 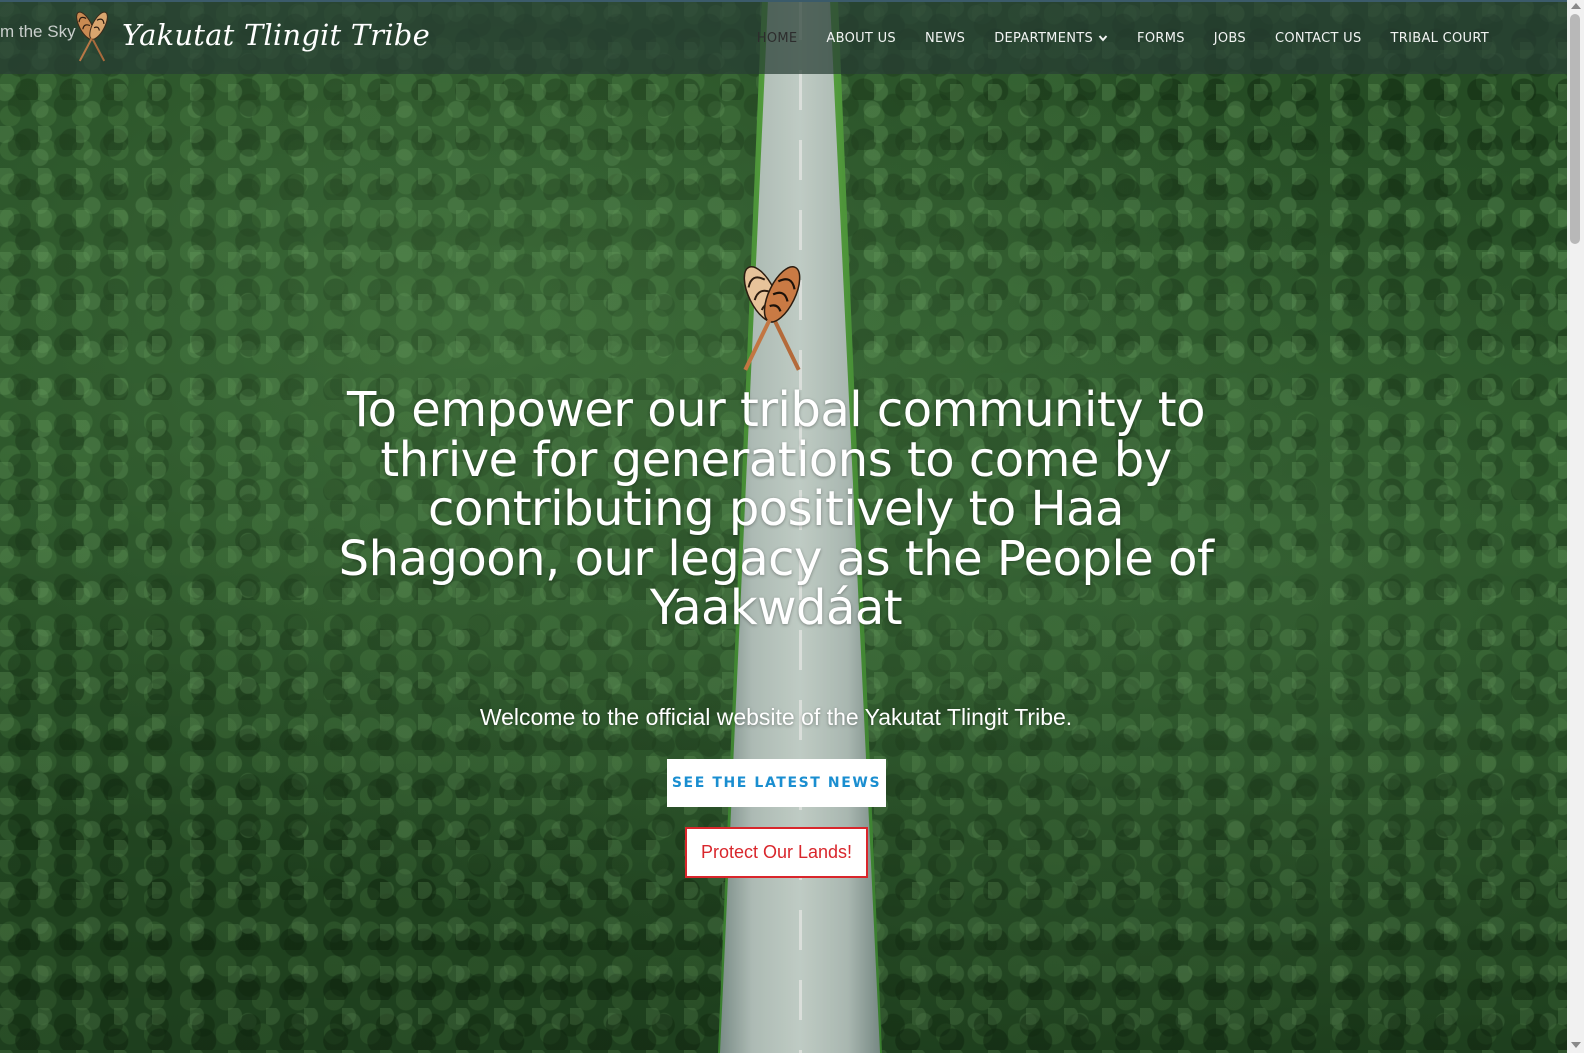 I want to click on scroll-down-arrow-icon, so click(x=1576, y=1045).